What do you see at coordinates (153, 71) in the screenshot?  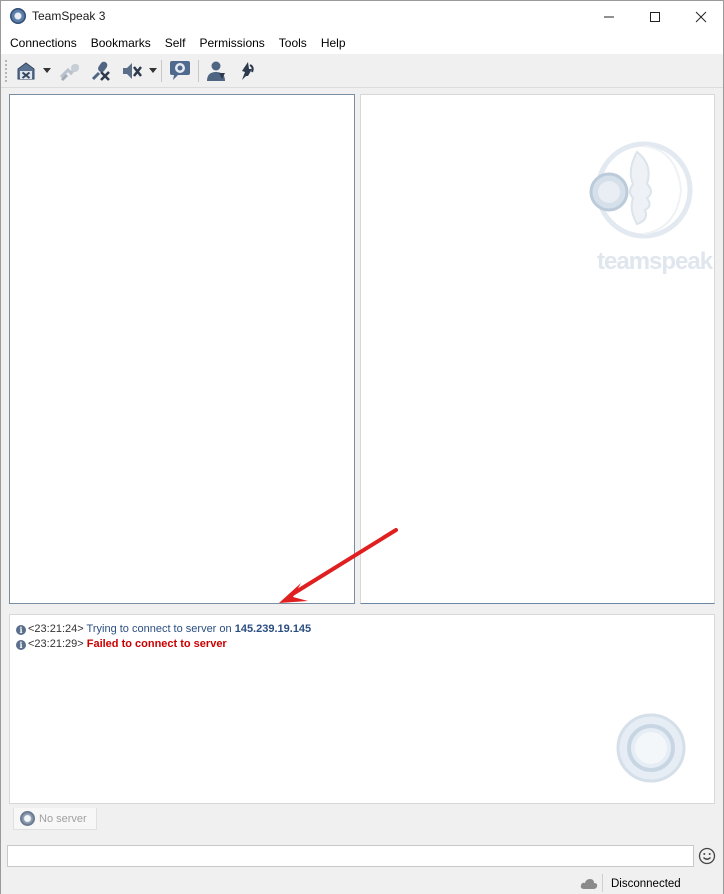 I see `mute-speakers-dropdown-arrow` at bounding box center [153, 71].